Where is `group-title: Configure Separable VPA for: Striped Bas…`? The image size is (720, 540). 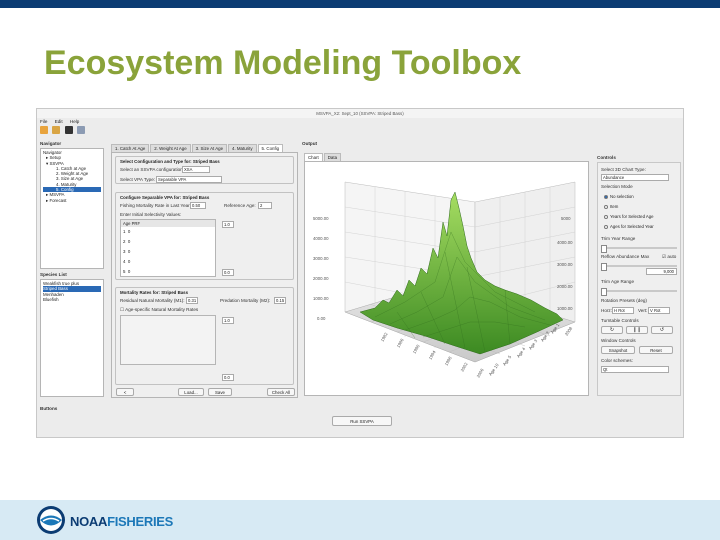
group-title: Configure Separable VPA for: Striped Bas… is located at coordinates (165, 197).